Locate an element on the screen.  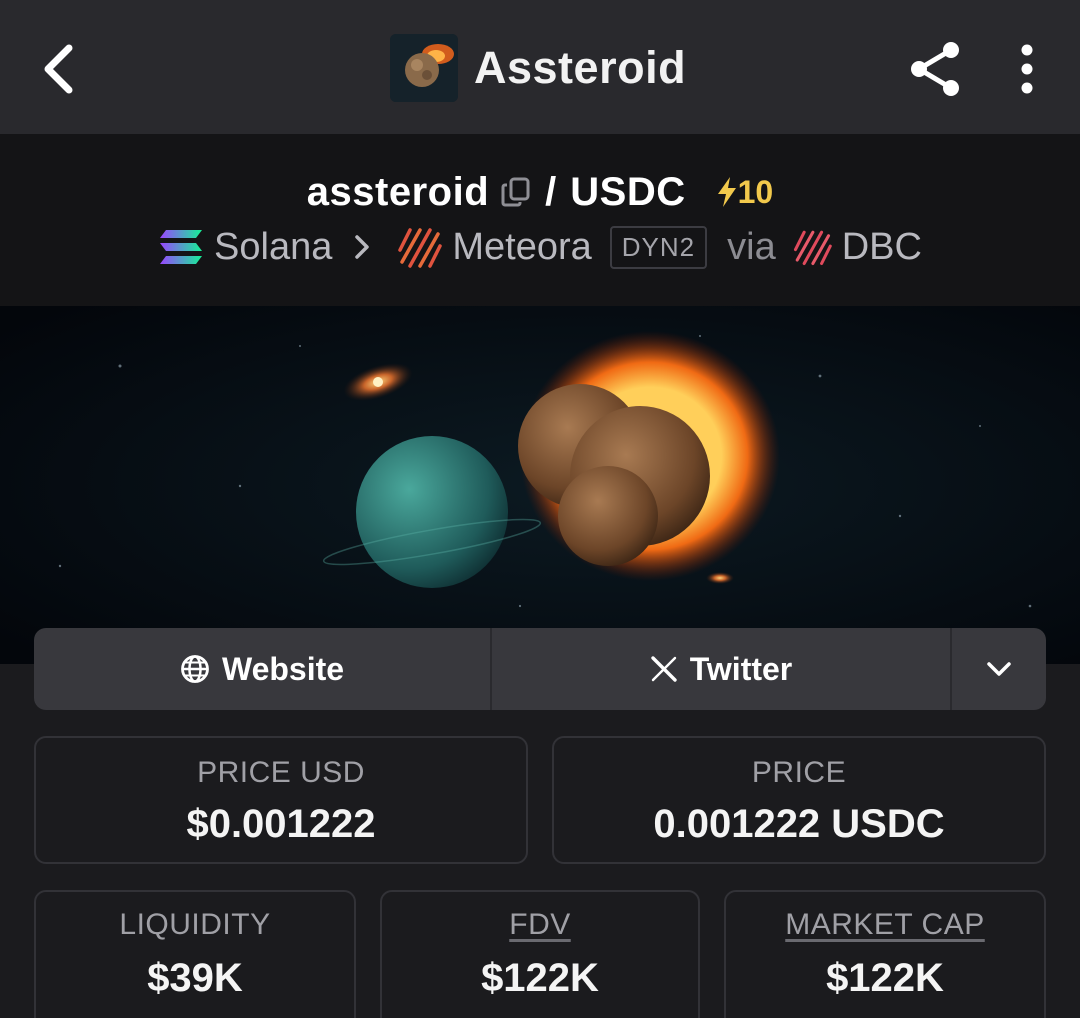
fdv-card: FDV $122K is located at coordinates (540, 954).